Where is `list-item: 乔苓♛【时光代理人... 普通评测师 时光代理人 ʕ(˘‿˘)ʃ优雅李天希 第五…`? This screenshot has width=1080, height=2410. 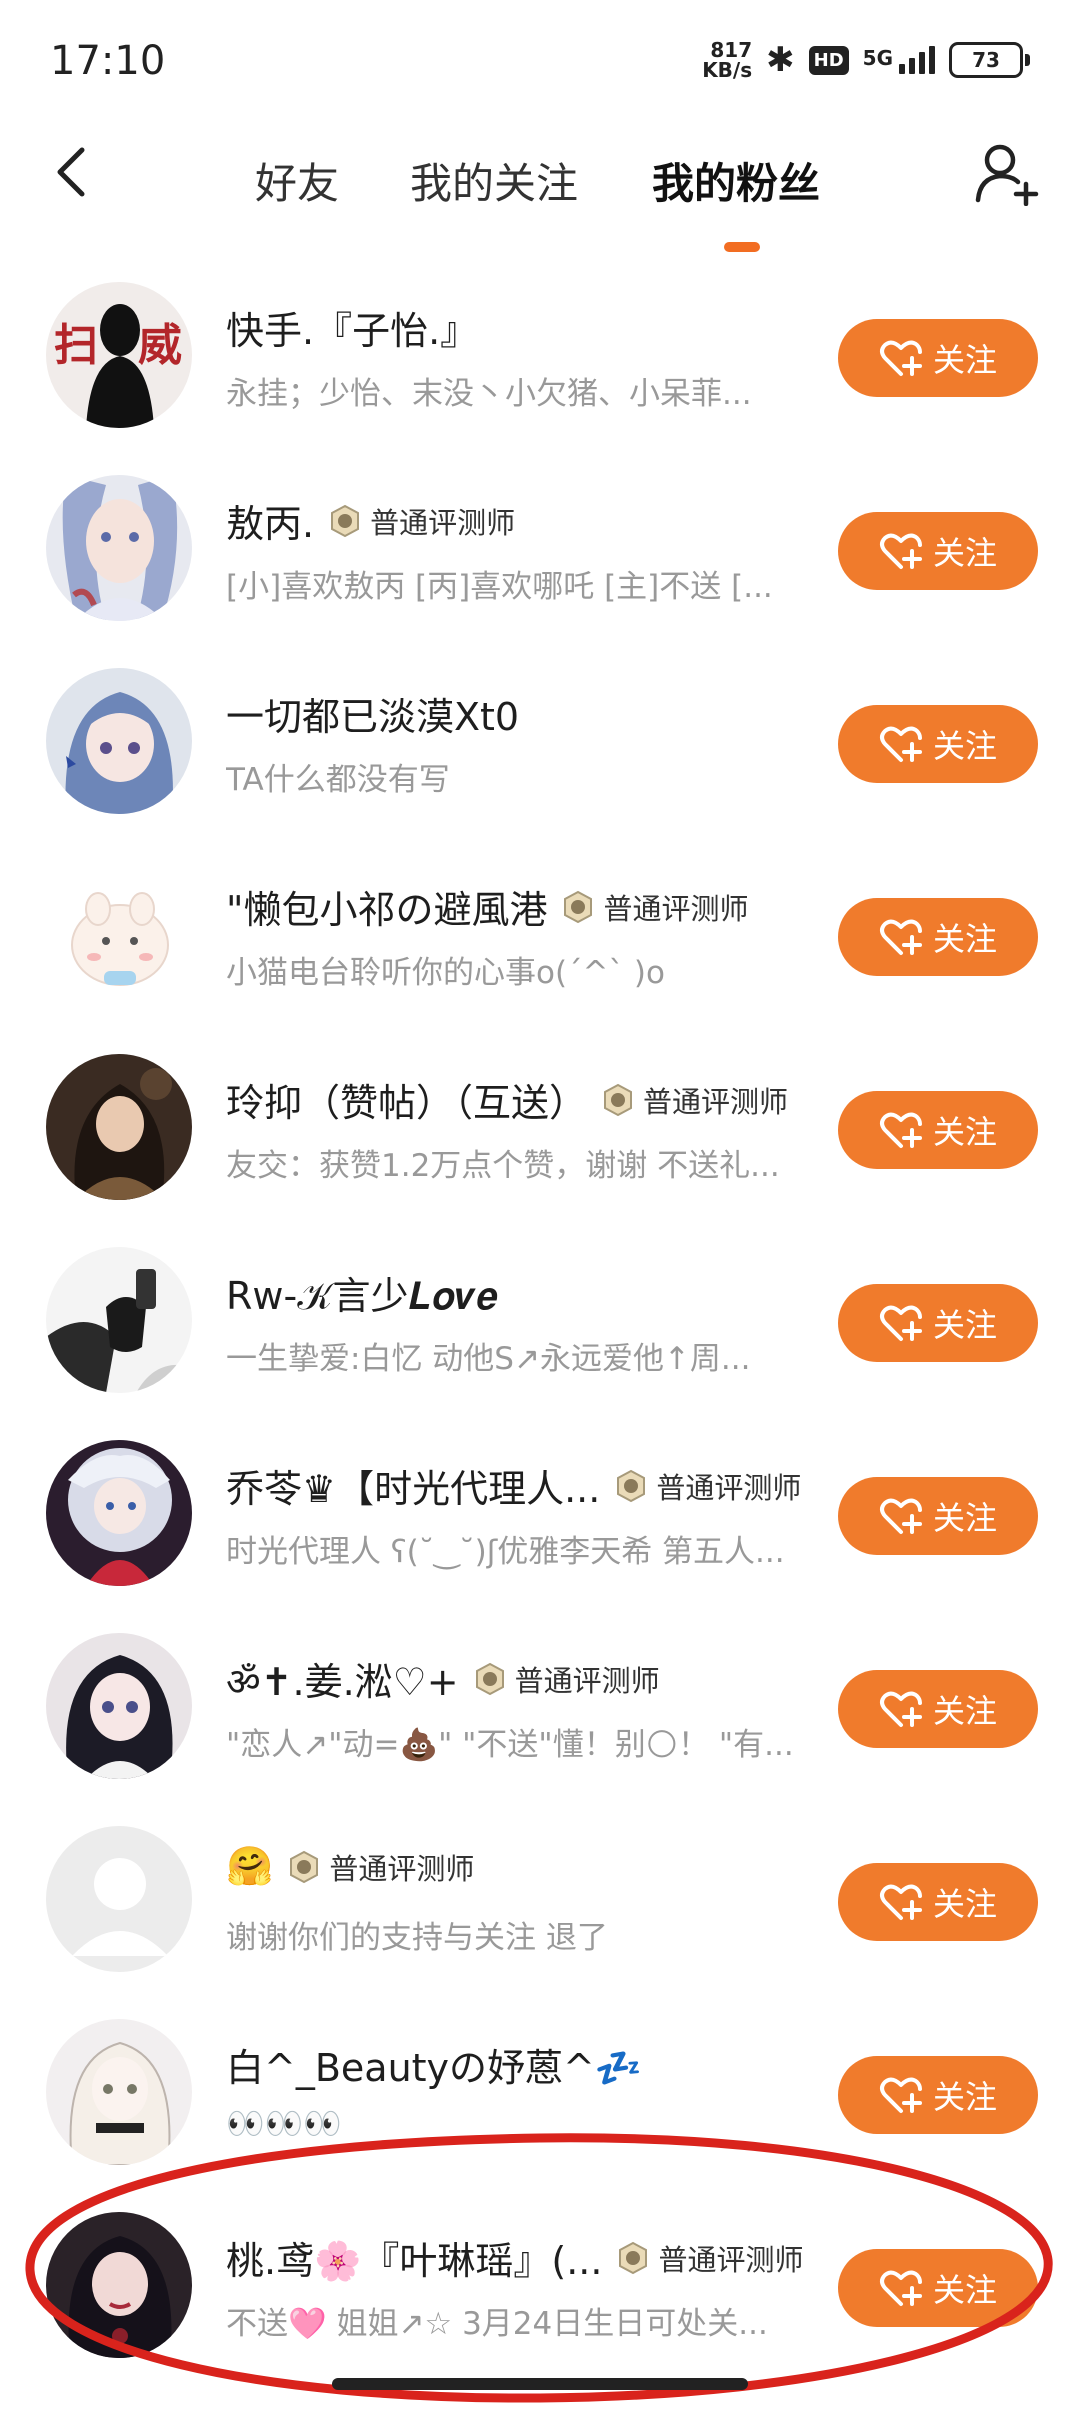
list-item: 乔苓♛【时光代理人... 普通评测师 时光代理人 ʕ(˘‿˘)ʃ优雅李天希 第五… is located at coordinates (540, 1516).